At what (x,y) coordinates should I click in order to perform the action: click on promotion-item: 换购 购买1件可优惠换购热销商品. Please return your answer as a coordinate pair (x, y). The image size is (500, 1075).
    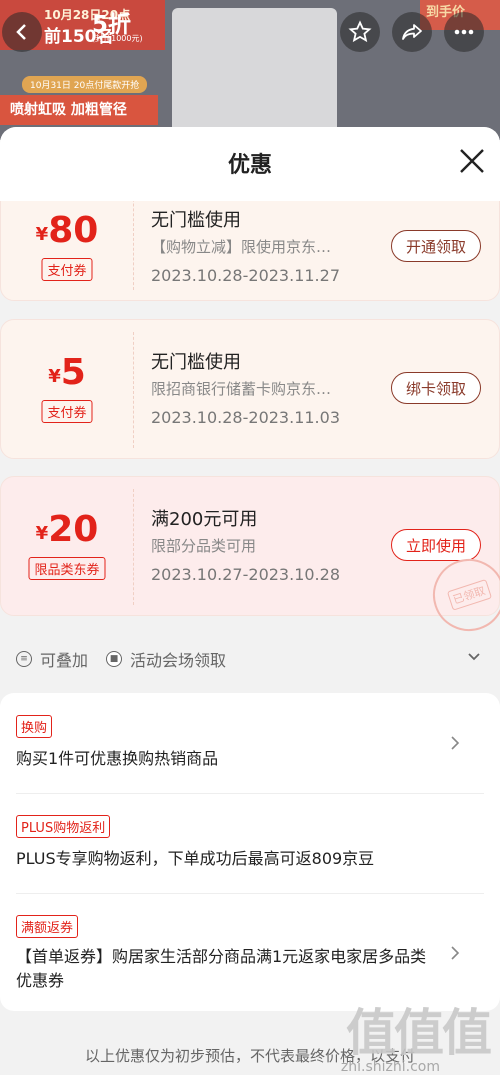
    Looking at the image, I should click on (250, 743).